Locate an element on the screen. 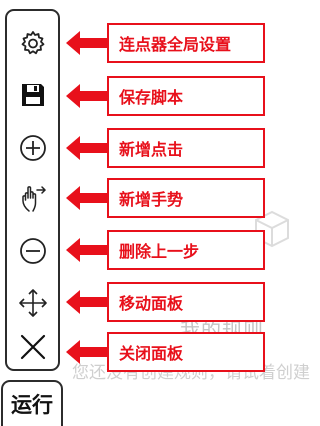 This screenshot has height=426, width=320. add-click-button is located at coordinates (32, 148).